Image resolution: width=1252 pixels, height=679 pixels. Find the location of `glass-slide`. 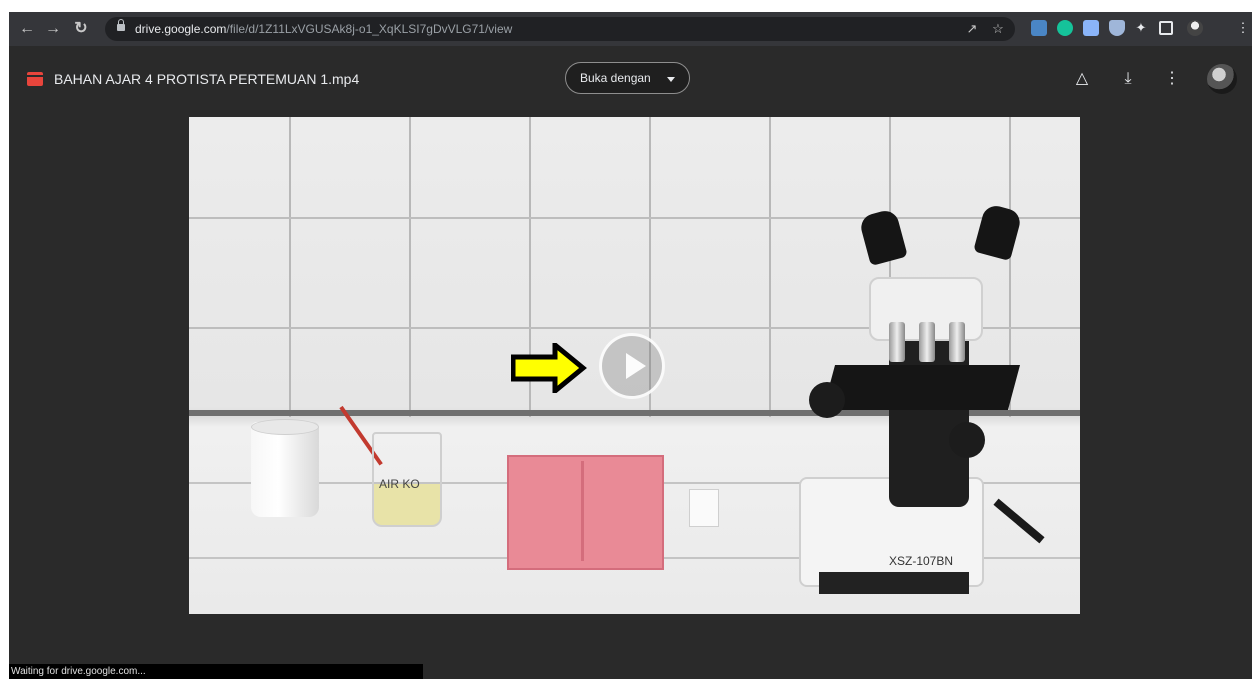

glass-slide is located at coordinates (704, 508).